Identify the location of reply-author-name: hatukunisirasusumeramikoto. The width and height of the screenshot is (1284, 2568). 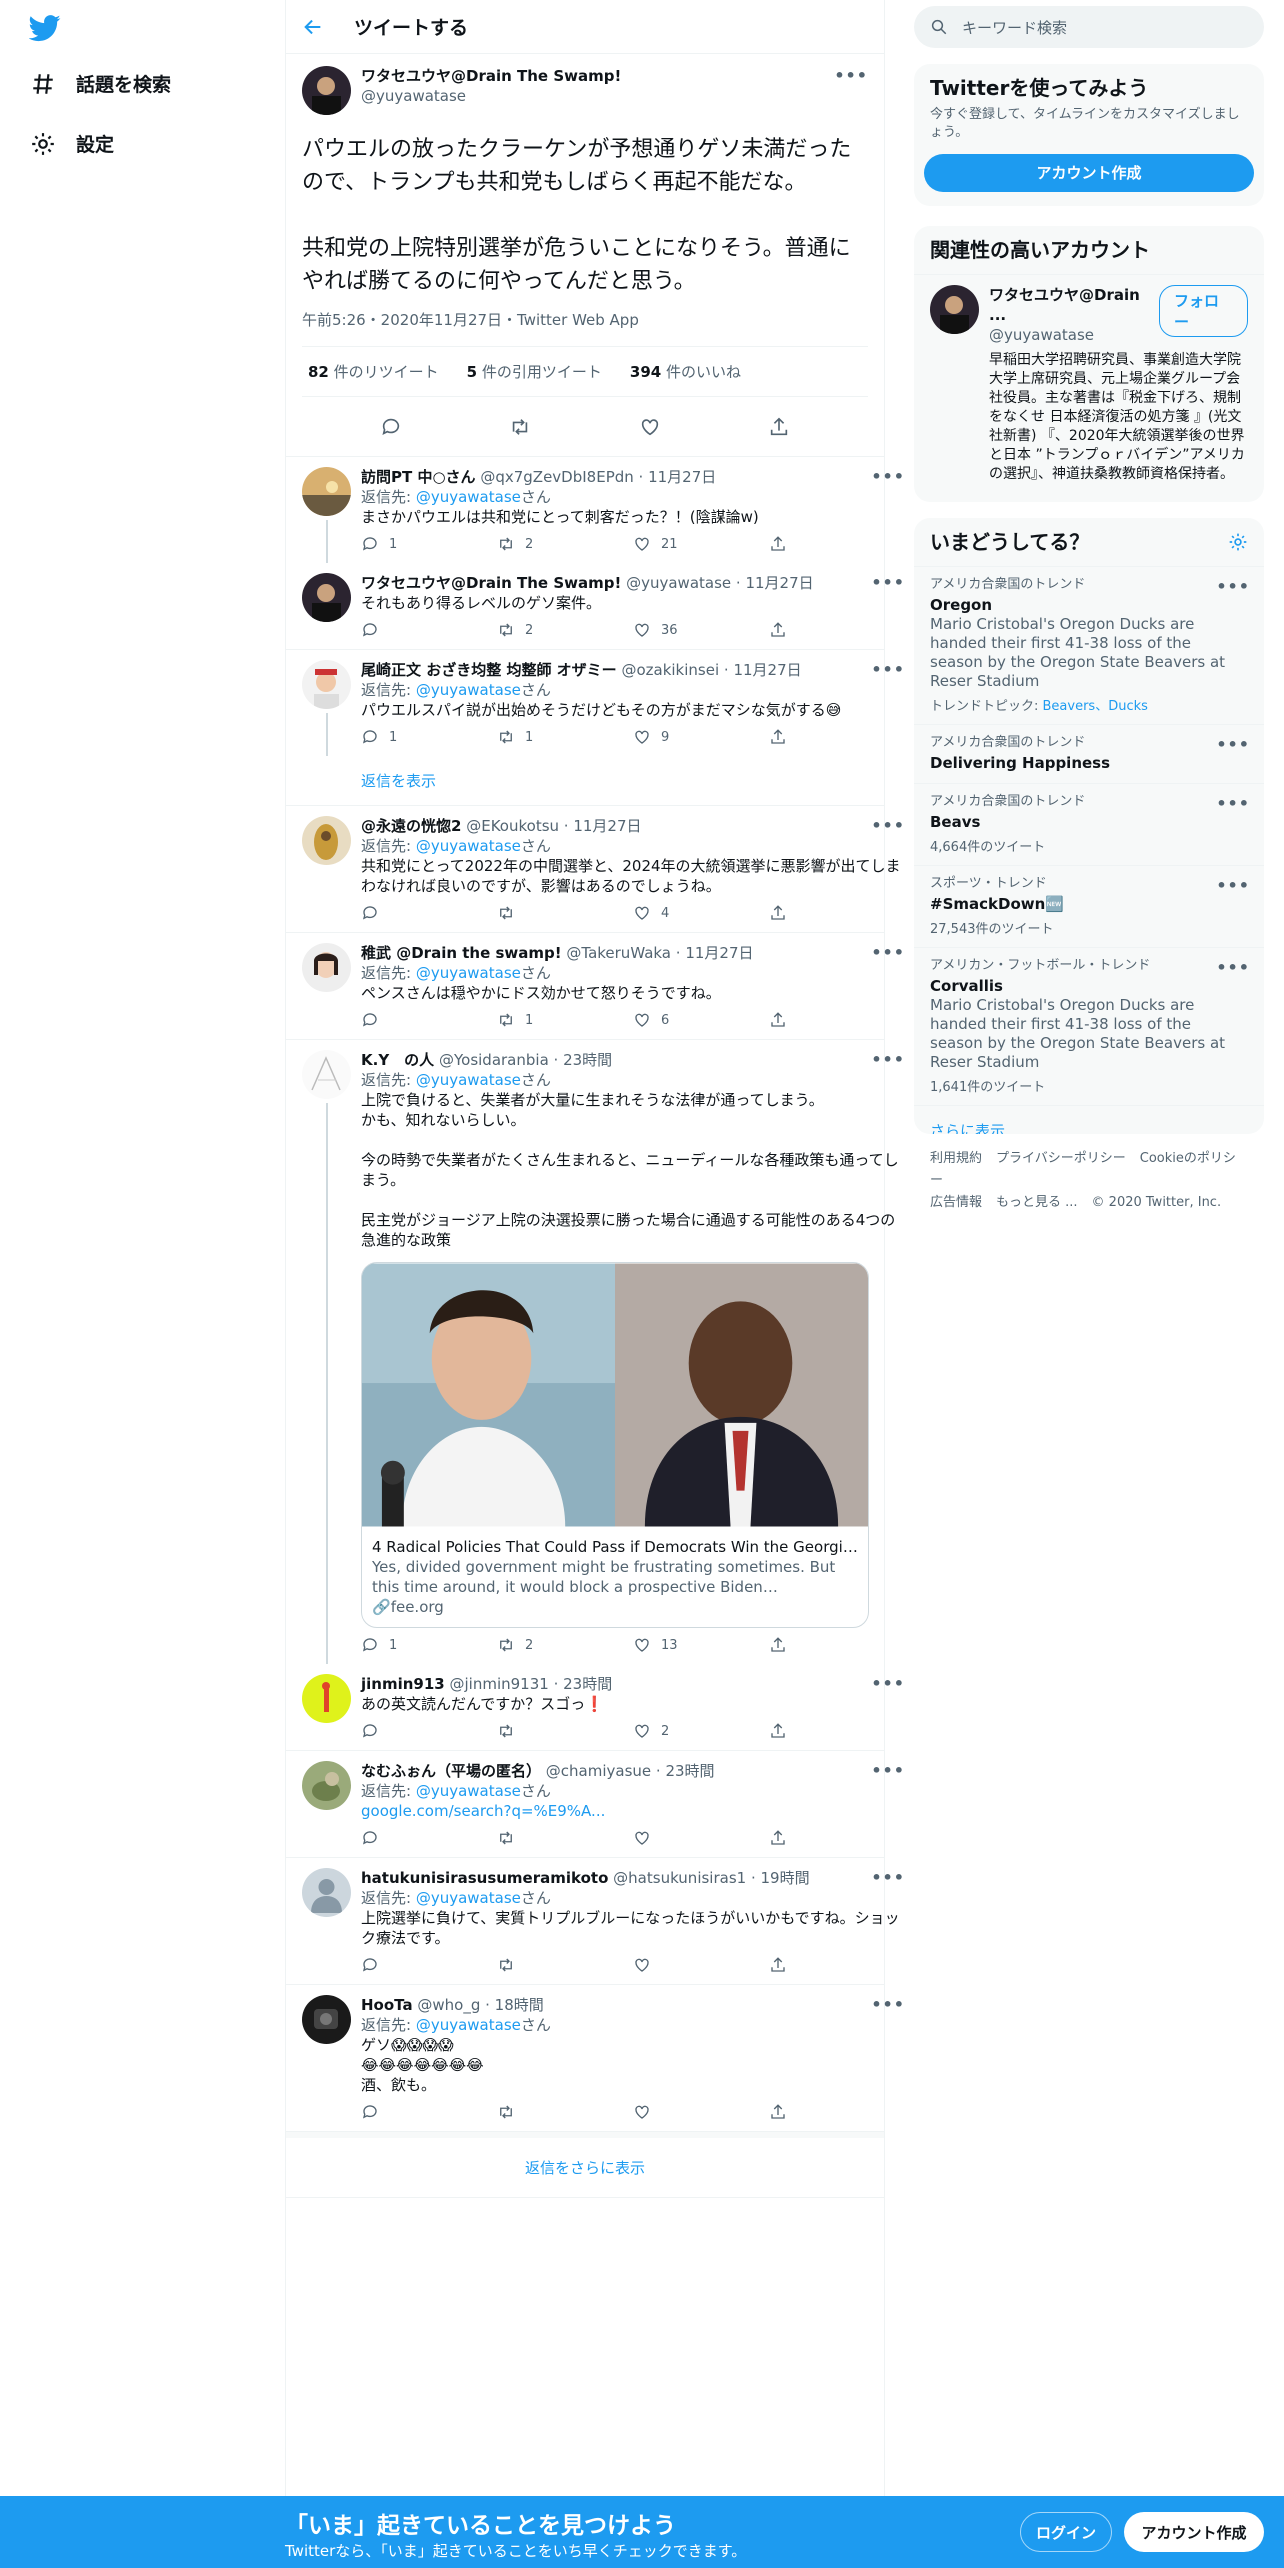
(484, 1878).